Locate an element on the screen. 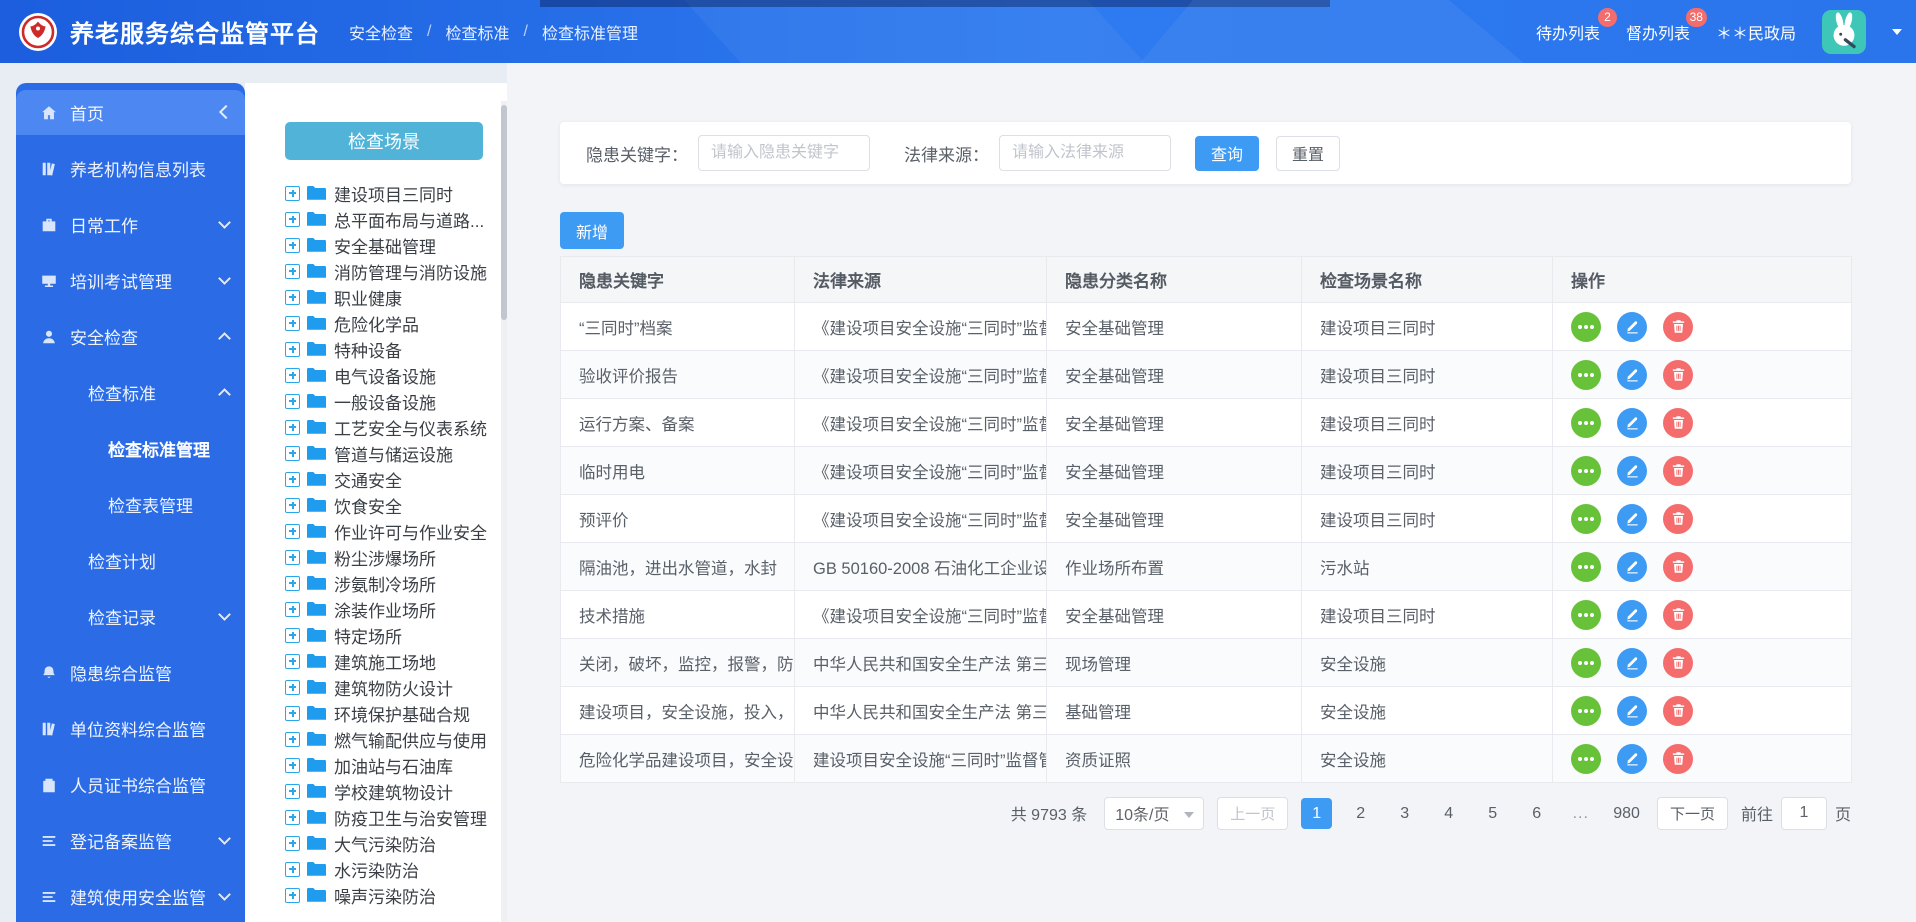  sidebar-item-daily-work: 日常工作 is located at coordinates (130, 224).